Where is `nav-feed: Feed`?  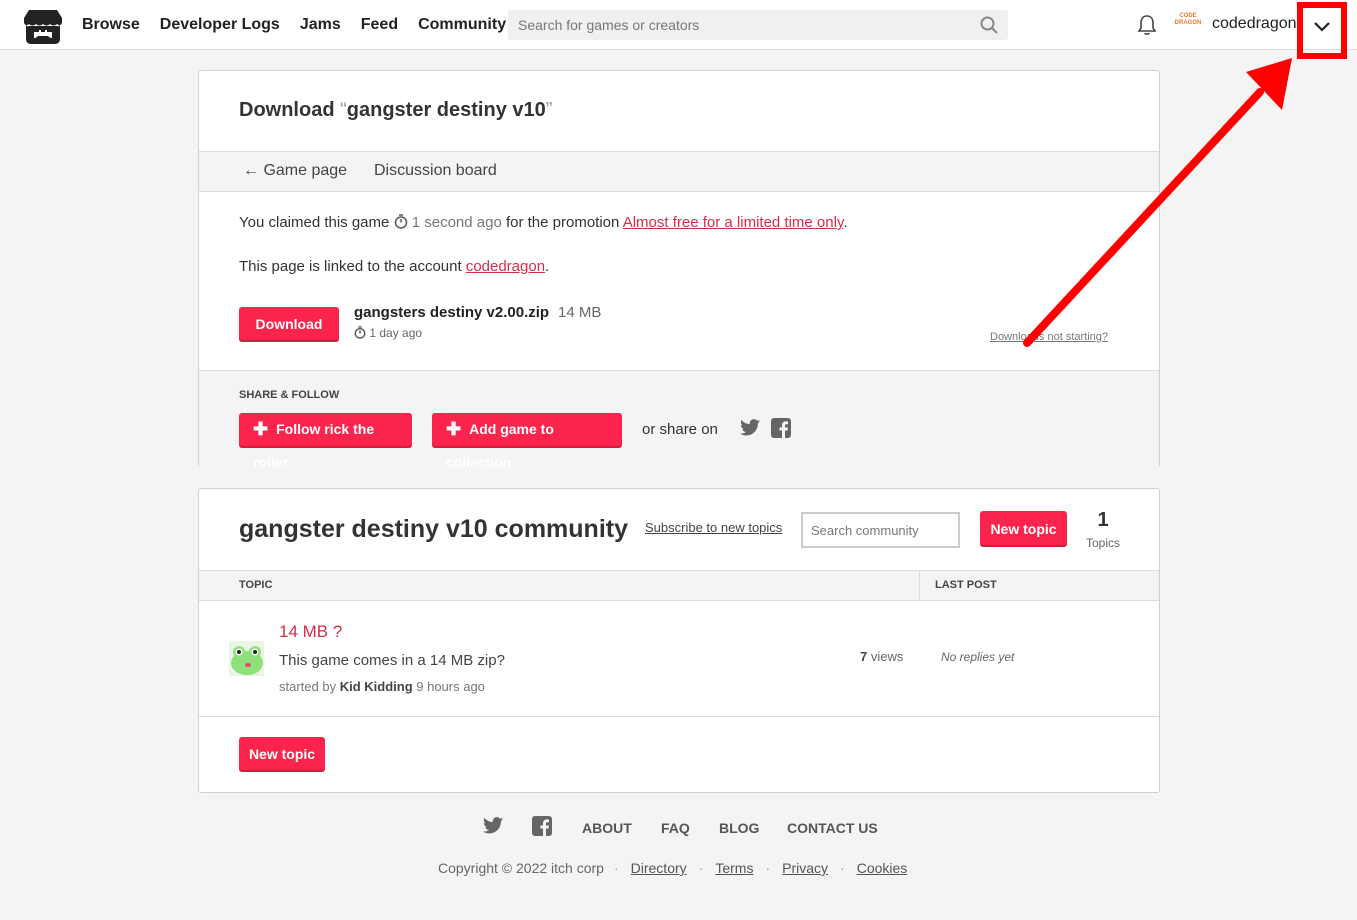
nav-feed: Feed is located at coordinates (379, 25).